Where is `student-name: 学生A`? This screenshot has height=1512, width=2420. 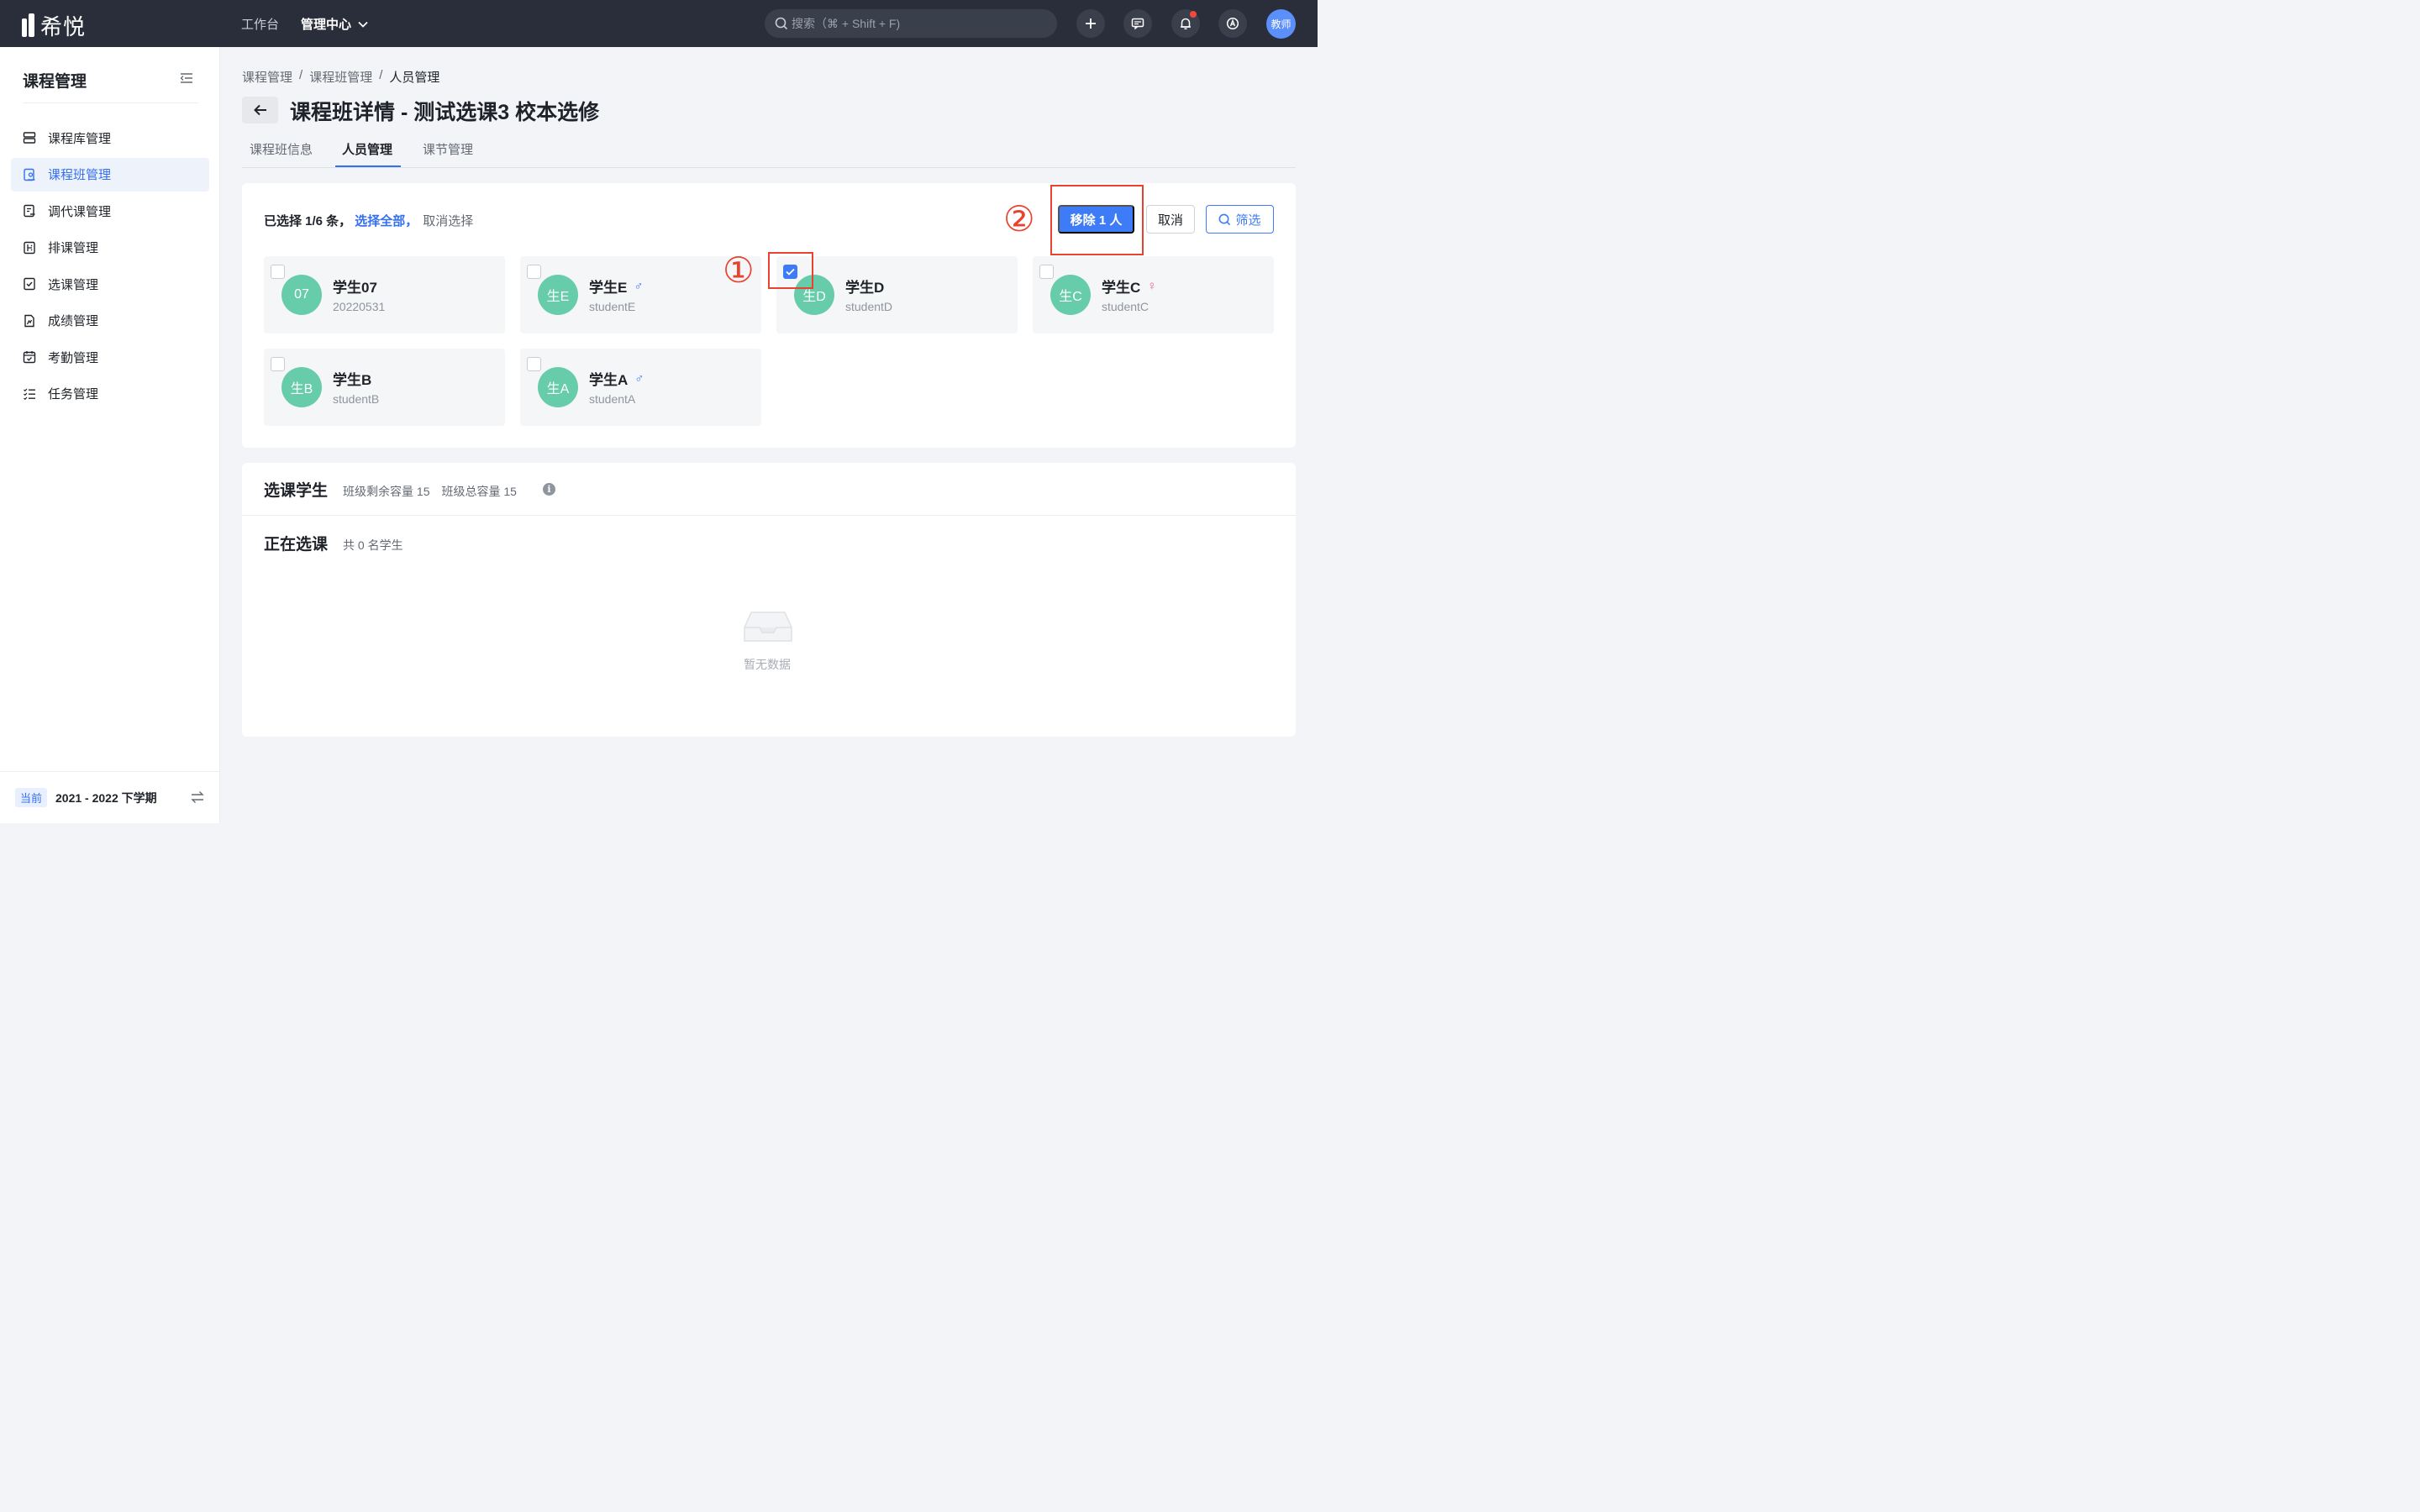 student-name: 学生A is located at coordinates (609, 380).